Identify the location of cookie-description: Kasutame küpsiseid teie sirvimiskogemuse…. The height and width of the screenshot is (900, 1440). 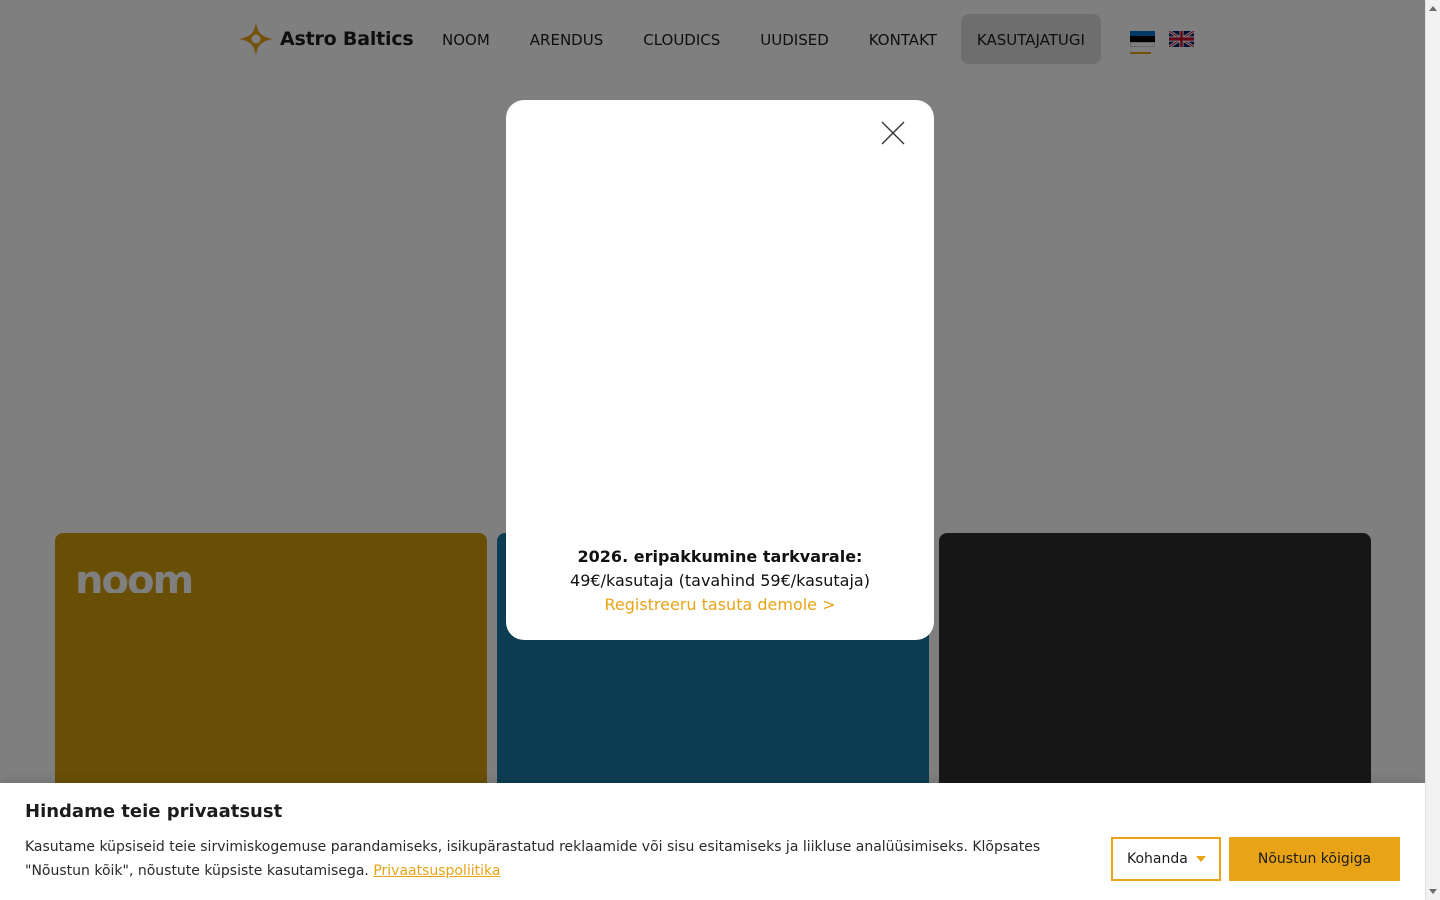
(550, 859).